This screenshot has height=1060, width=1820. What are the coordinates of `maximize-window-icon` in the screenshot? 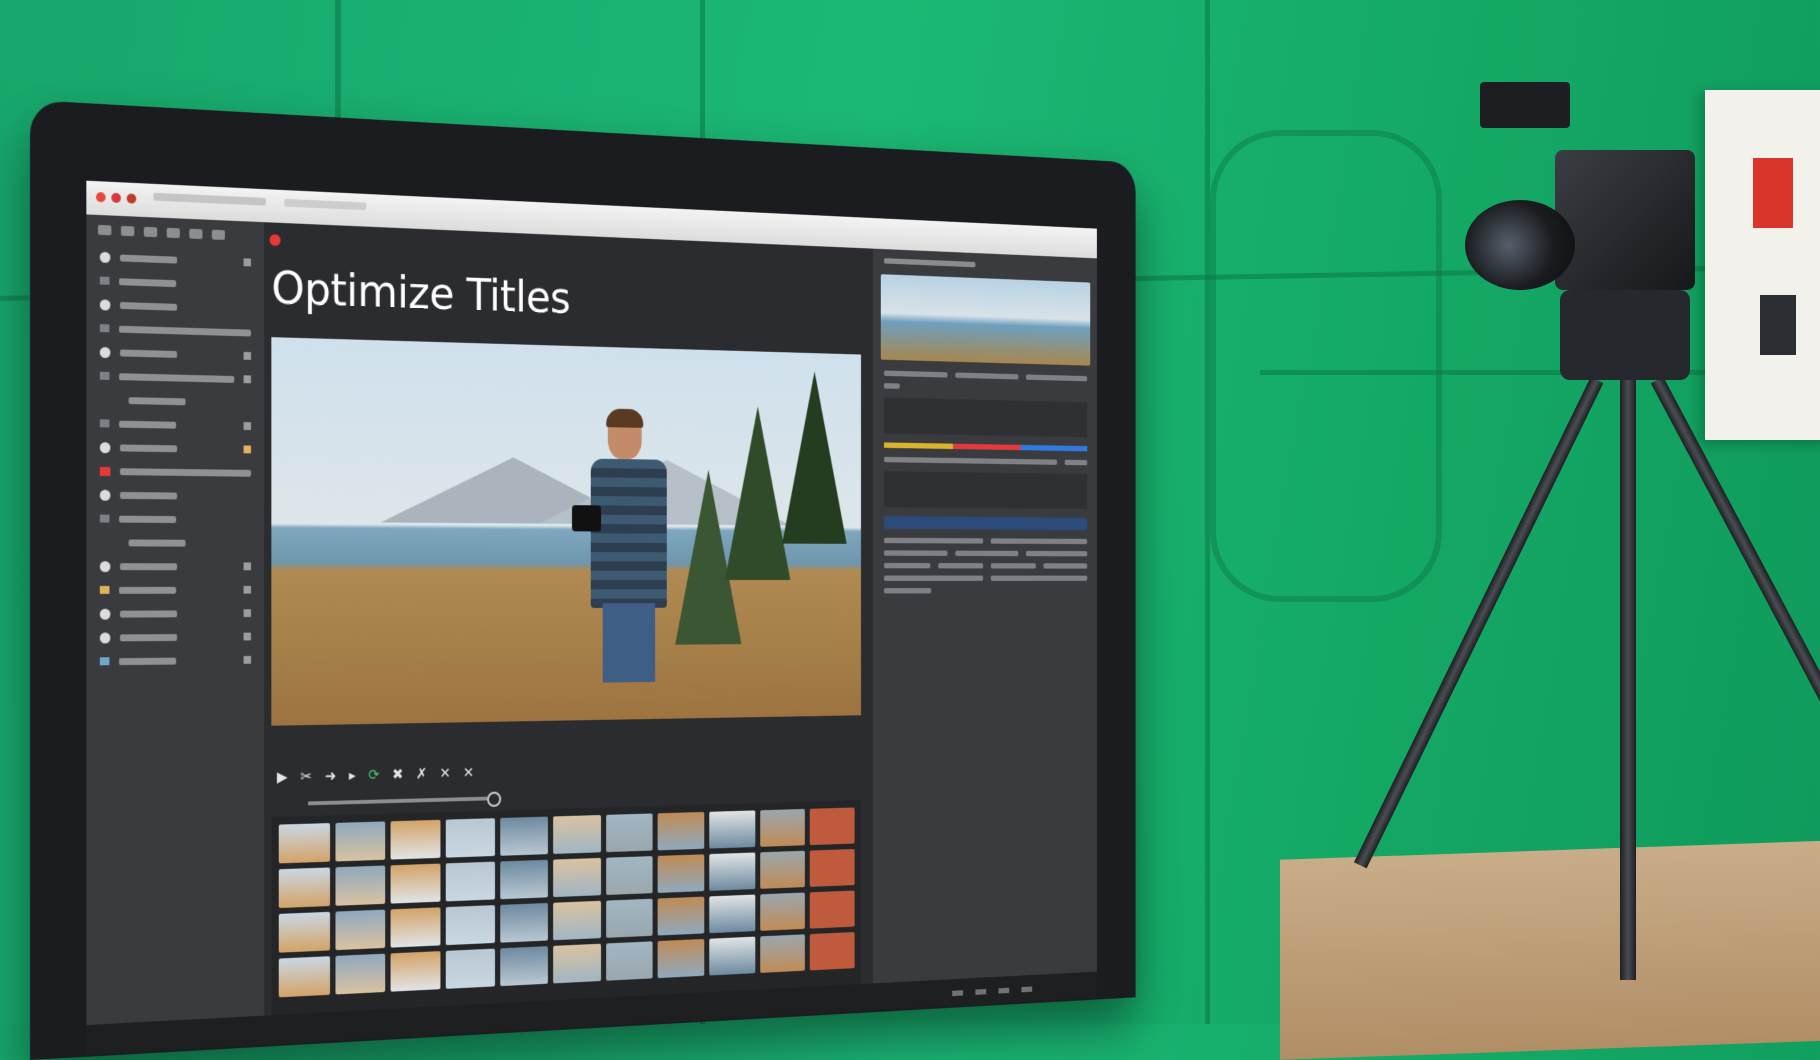 It's located at (131, 198).